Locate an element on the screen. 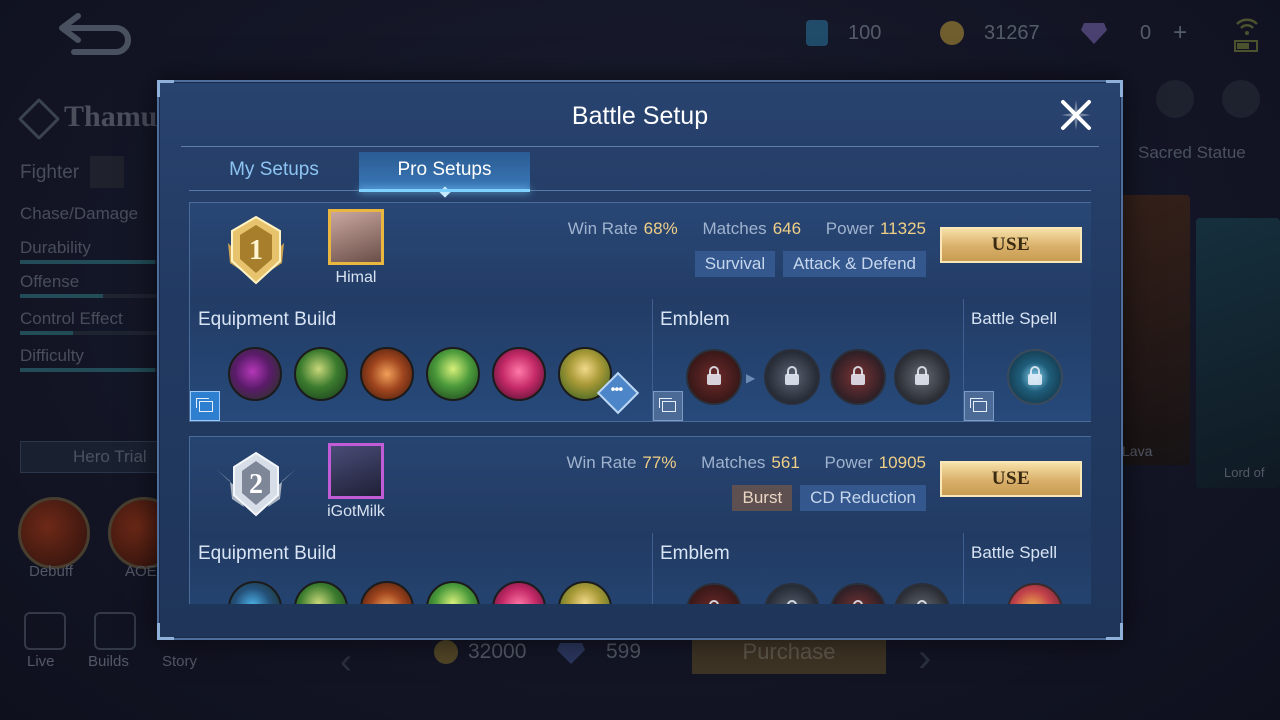 The height and width of the screenshot is (720, 1280). diamond-counter: 0 + is located at coordinates (1133, 33).